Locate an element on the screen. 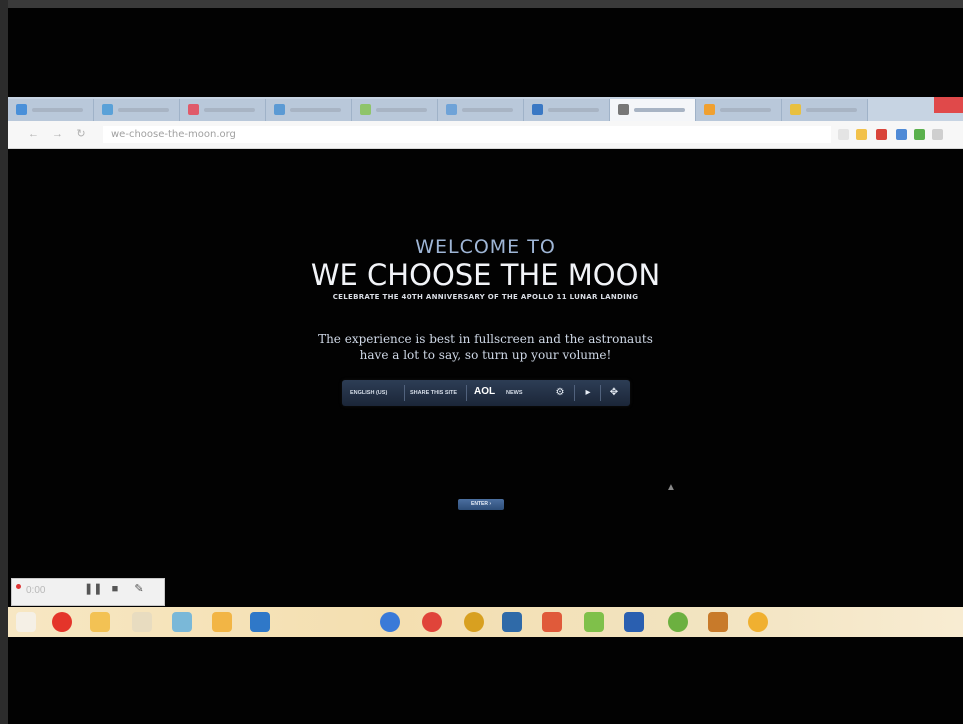 The width and height of the screenshot is (963, 724). app-icon is located at coordinates (222, 622).